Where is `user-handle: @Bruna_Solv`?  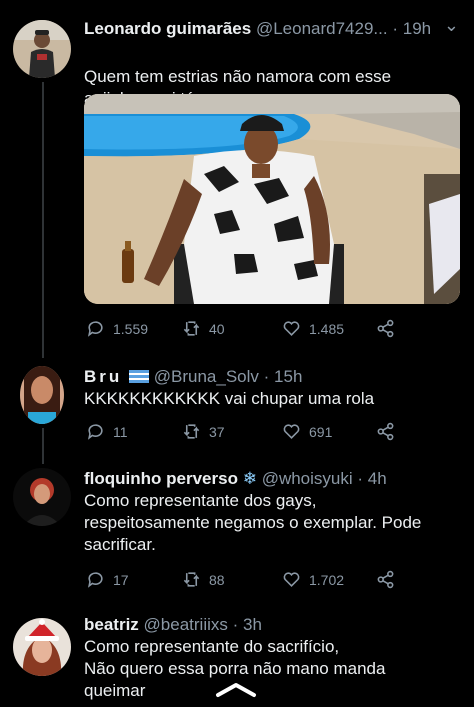 user-handle: @Bruna_Solv is located at coordinates (206, 376).